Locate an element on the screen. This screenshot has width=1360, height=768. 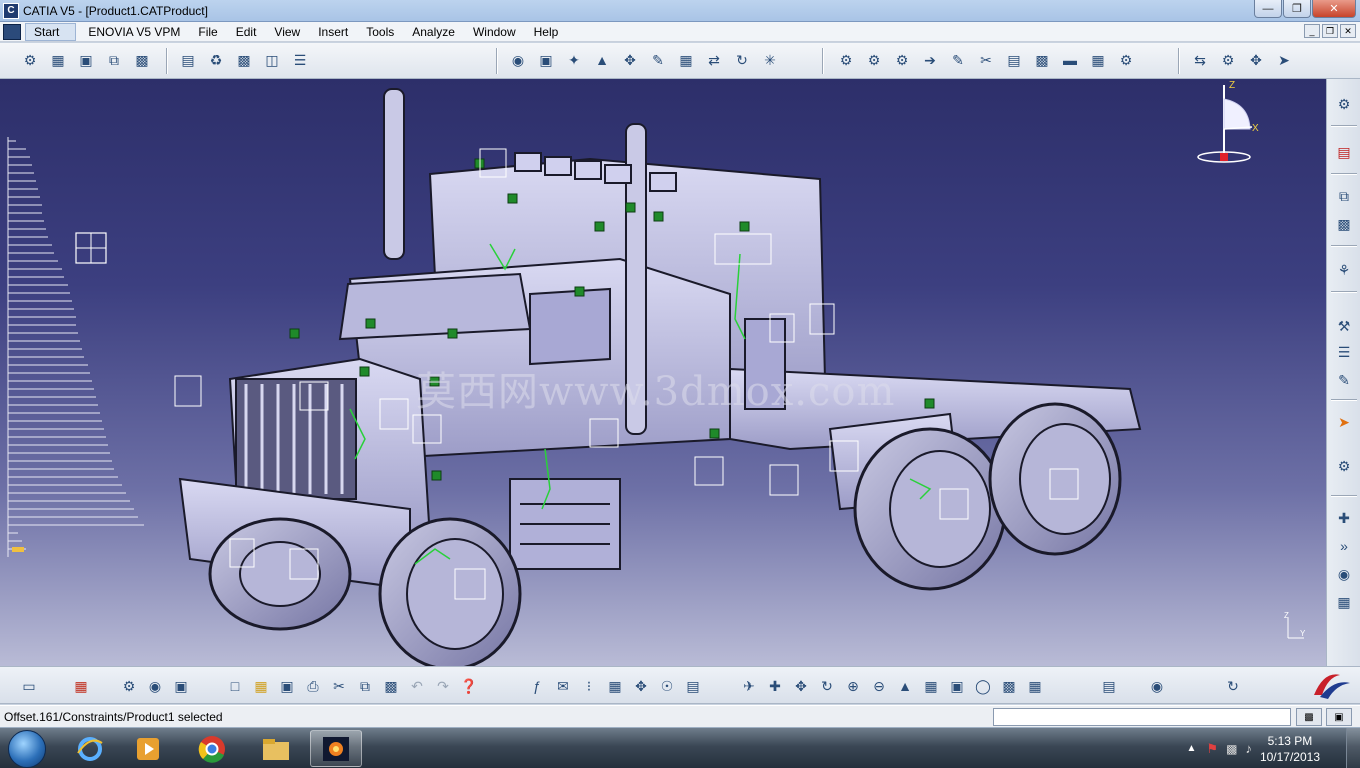
fix-together-icon: ✳ is located at coordinates (770, 60).